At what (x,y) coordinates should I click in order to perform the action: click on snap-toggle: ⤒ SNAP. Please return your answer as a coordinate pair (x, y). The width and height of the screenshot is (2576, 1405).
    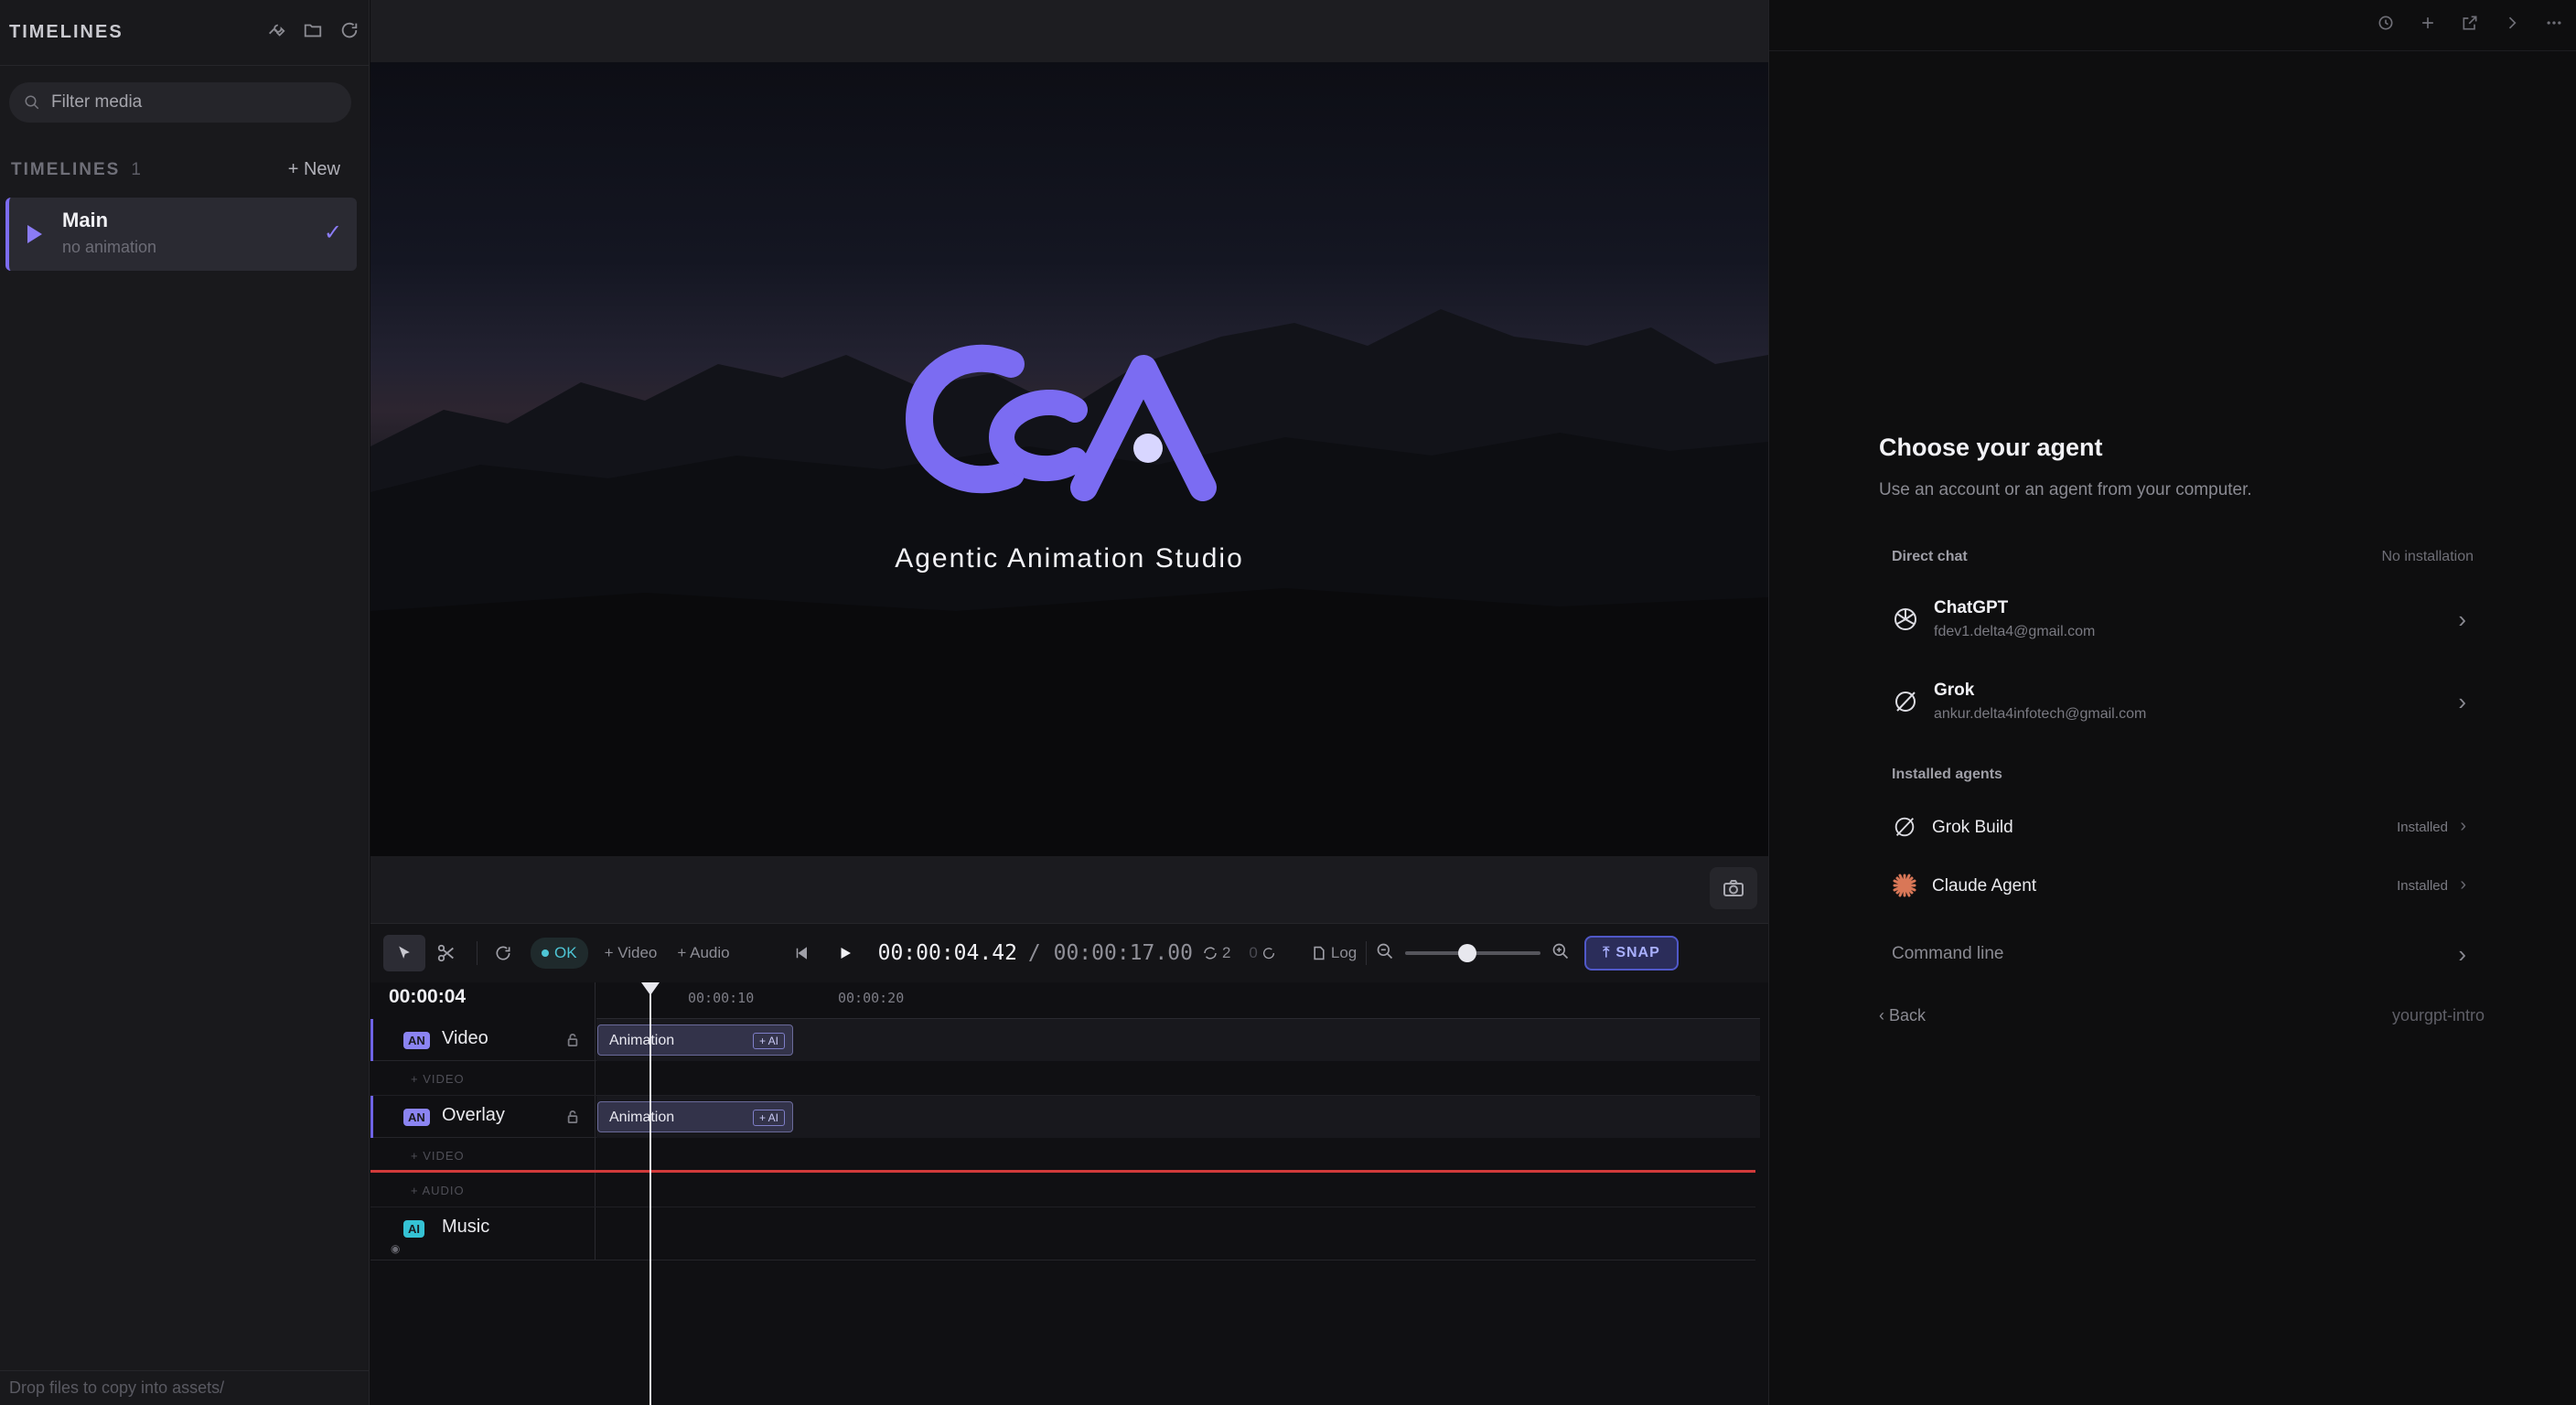
    Looking at the image, I should click on (1632, 953).